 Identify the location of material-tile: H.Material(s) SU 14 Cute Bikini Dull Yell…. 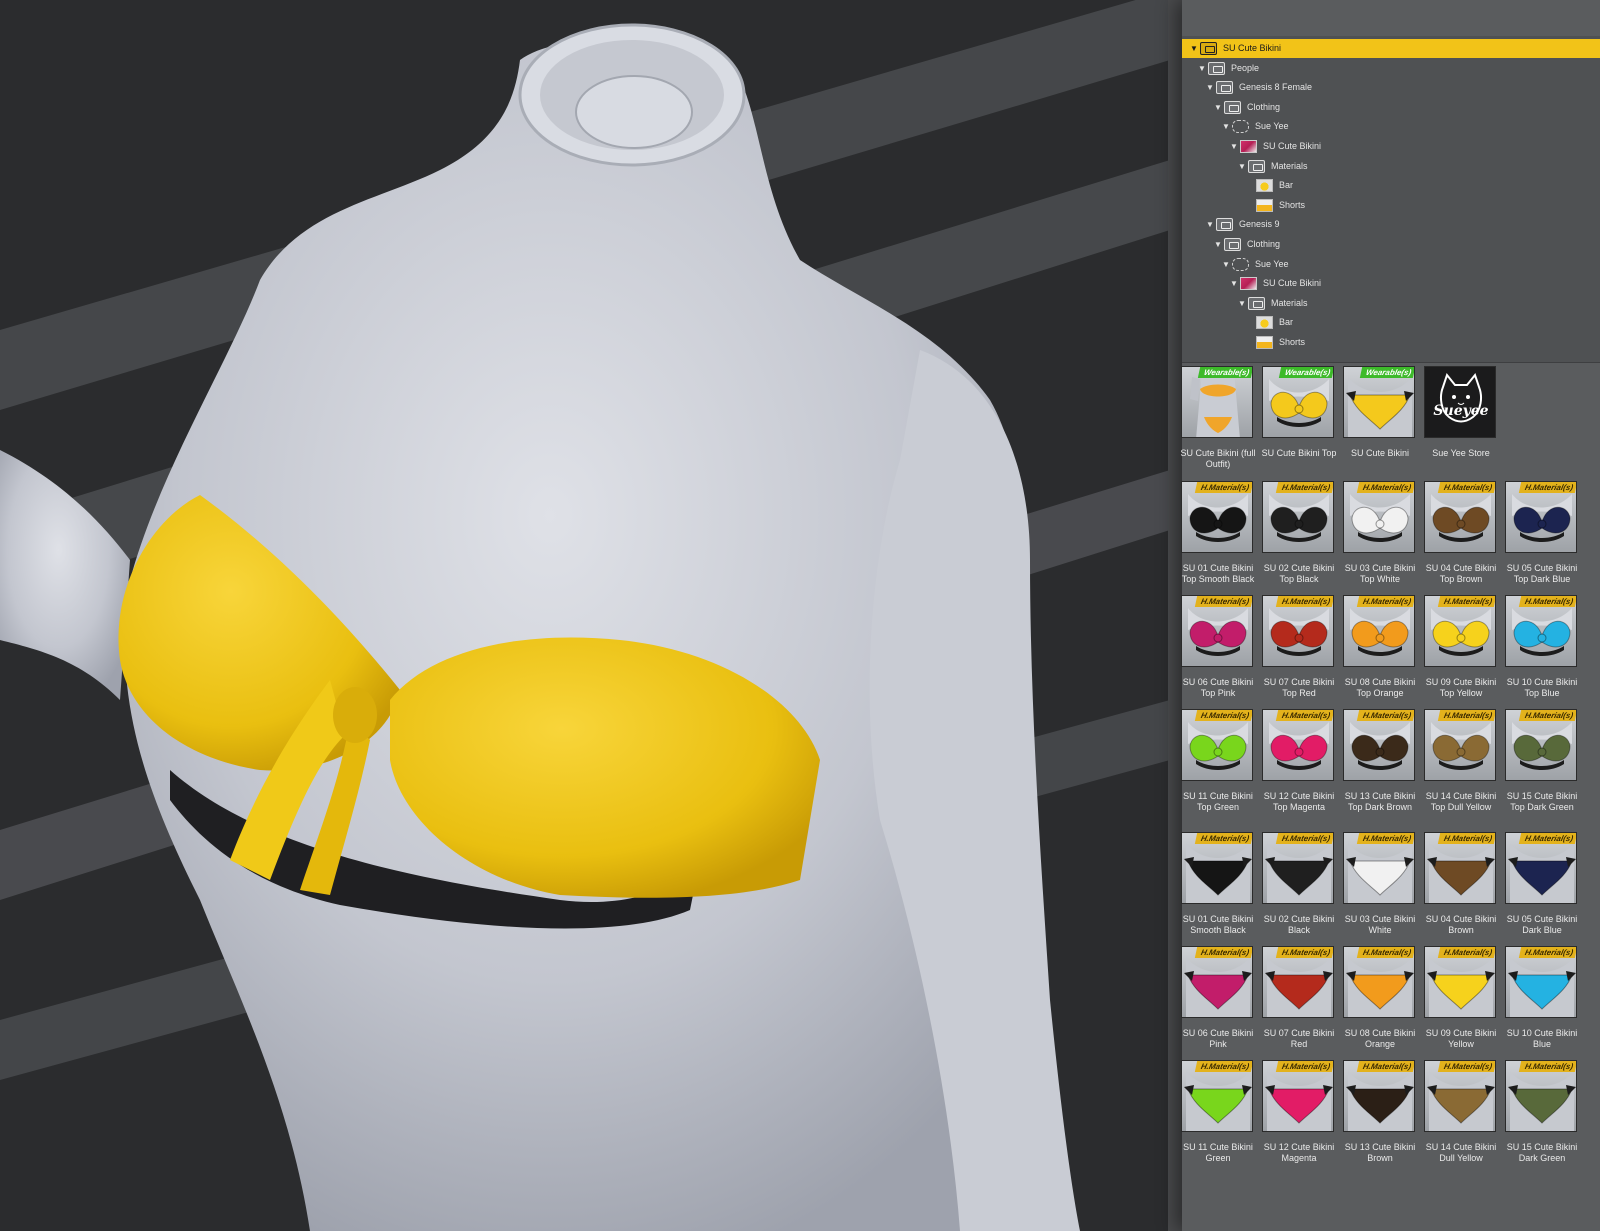
(1459, 1116).